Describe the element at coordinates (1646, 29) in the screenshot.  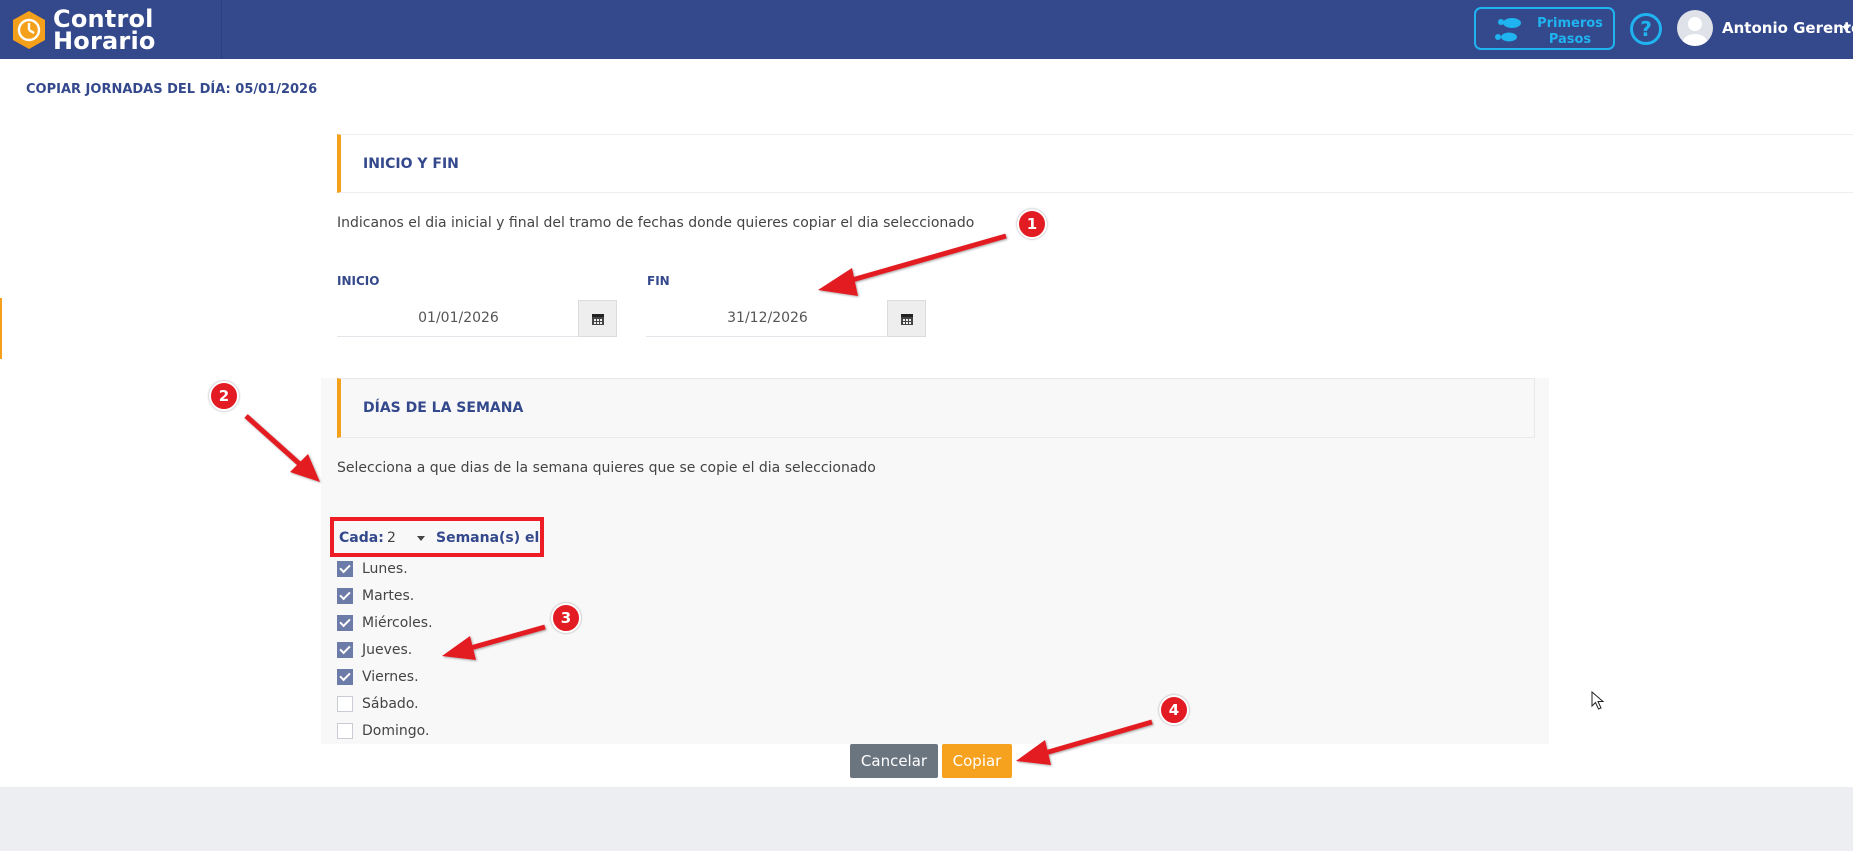
I see `help-icon: ?` at that location.